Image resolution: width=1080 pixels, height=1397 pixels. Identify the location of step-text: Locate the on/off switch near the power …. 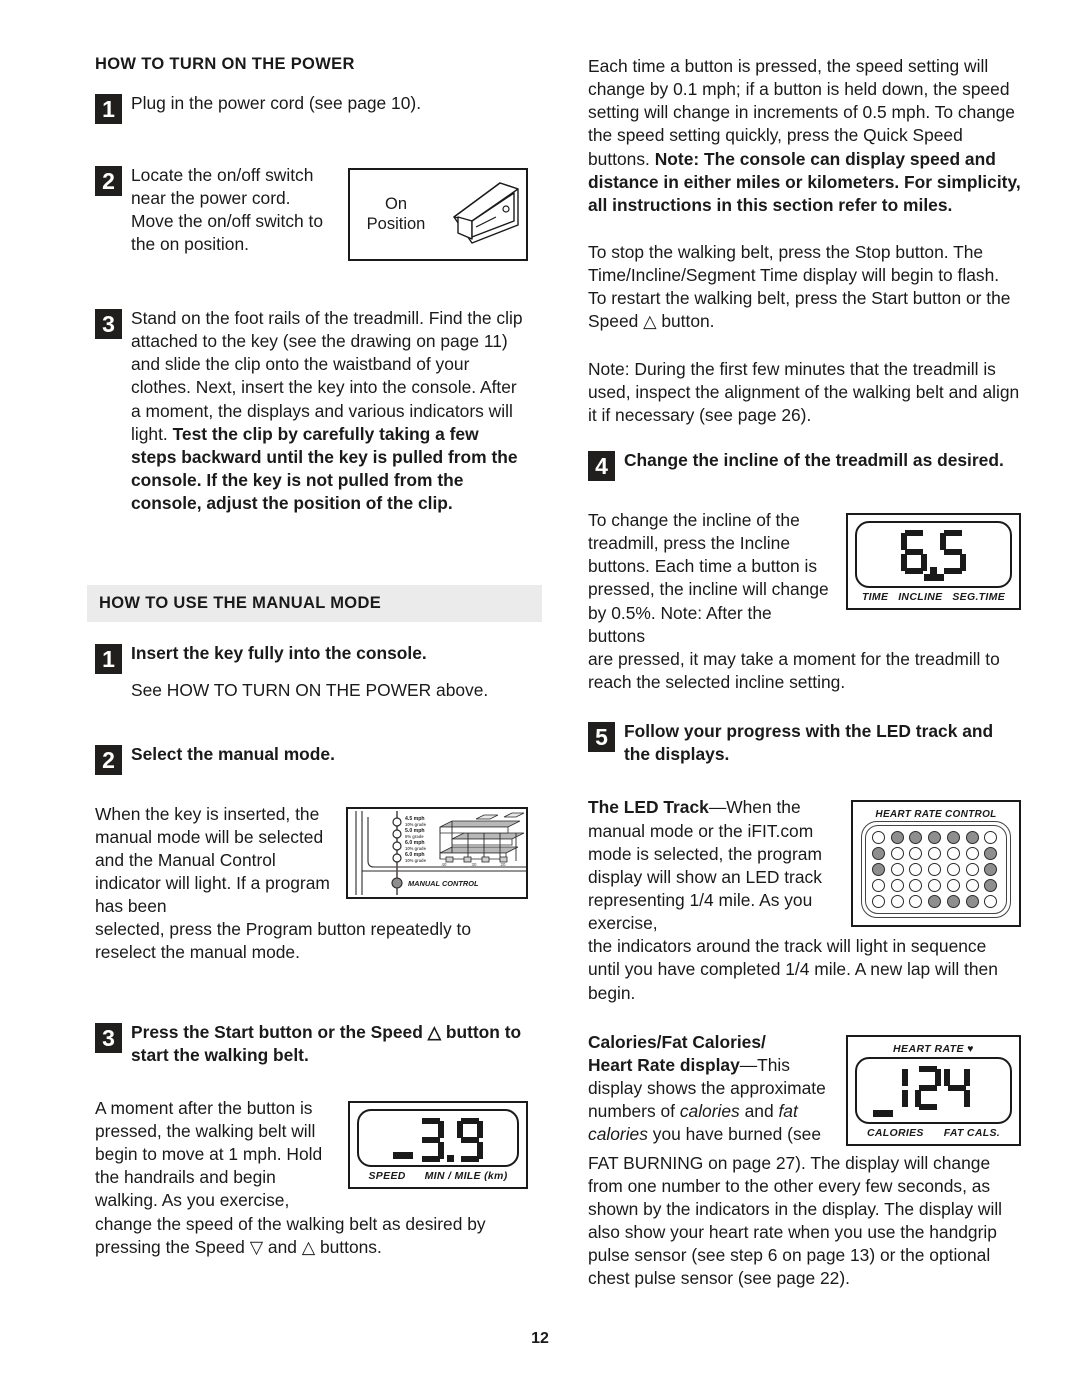
(227, 210).